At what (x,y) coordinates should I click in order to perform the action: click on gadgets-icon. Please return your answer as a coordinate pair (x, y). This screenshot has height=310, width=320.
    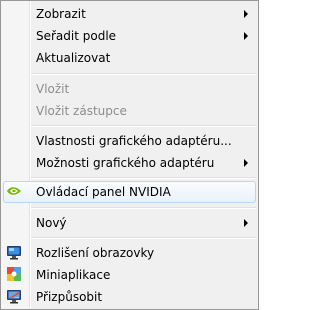
    Looking at the image, I should click on (14, 274).